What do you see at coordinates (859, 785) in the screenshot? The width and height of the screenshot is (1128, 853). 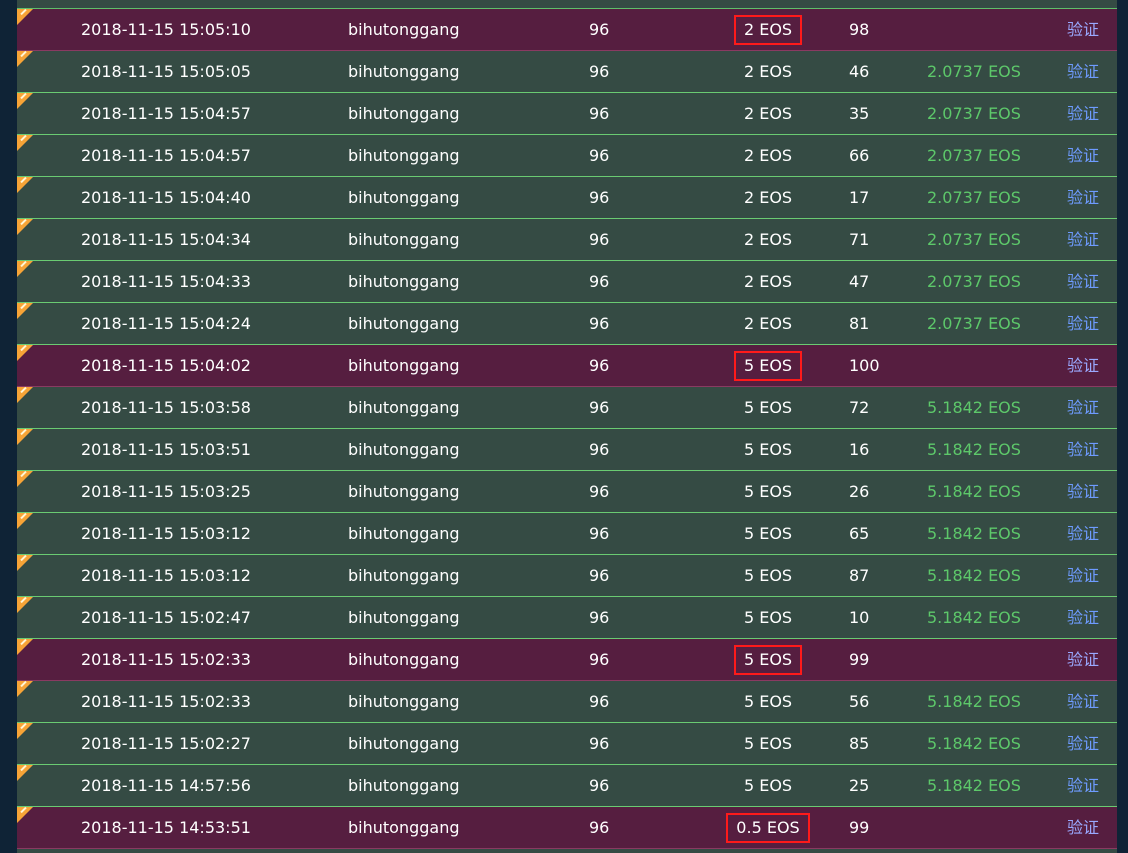 I see `roll-result: 25` at bounding box center [859, 785].